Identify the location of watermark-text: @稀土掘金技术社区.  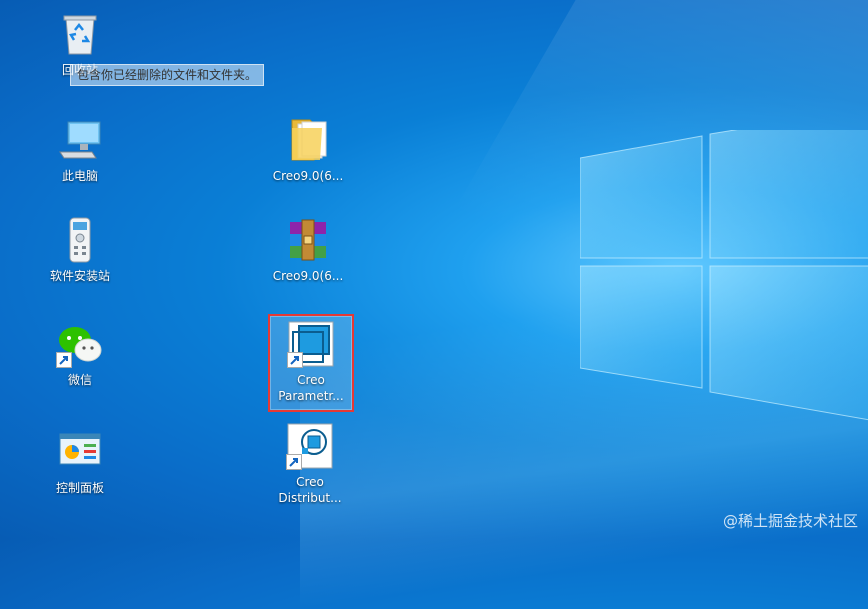
(790, 521).